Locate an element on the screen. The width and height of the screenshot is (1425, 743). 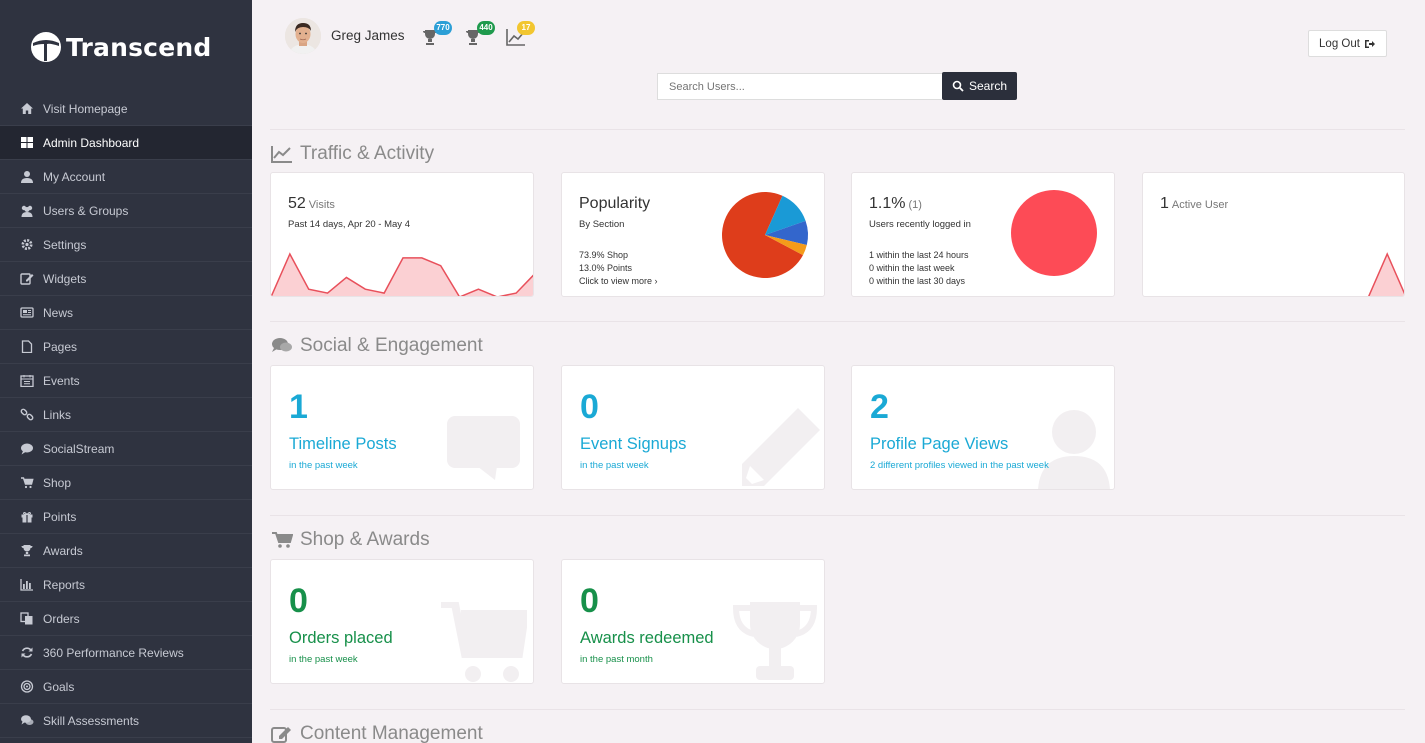
sidebar-item-widgets: Widgets is located at coordinates (126, 279).